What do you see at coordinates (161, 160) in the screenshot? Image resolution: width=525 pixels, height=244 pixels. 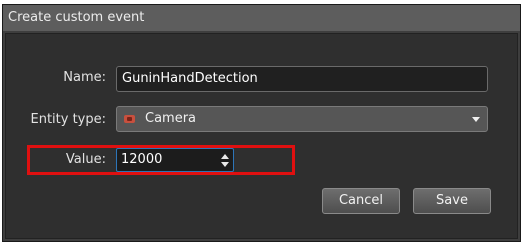 I see `value-highlight-box` at bounding box center [161, 160].